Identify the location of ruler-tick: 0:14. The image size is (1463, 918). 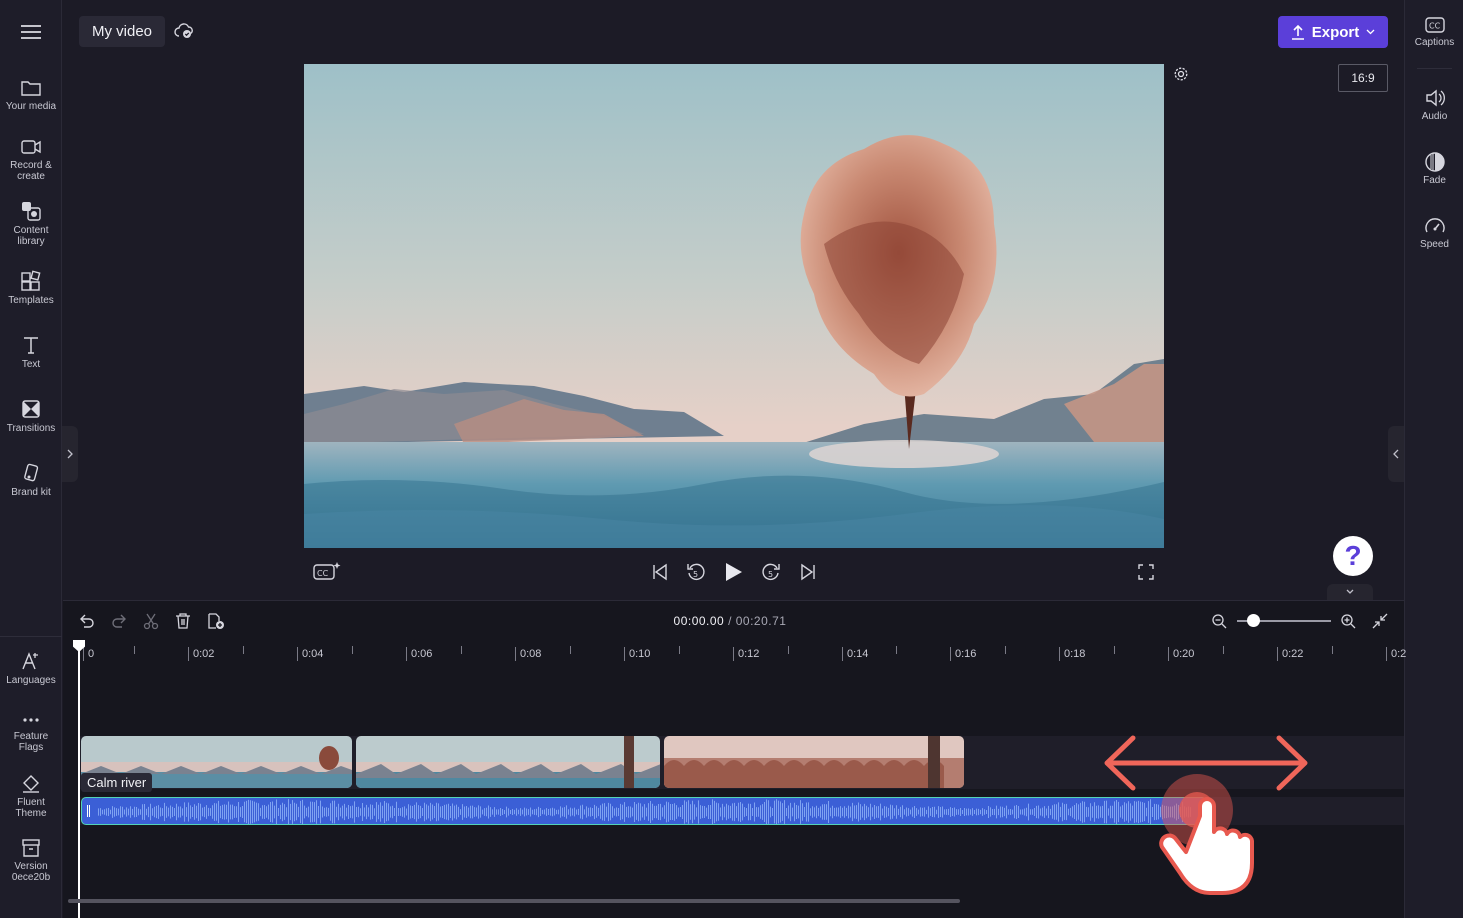
(855, 654).